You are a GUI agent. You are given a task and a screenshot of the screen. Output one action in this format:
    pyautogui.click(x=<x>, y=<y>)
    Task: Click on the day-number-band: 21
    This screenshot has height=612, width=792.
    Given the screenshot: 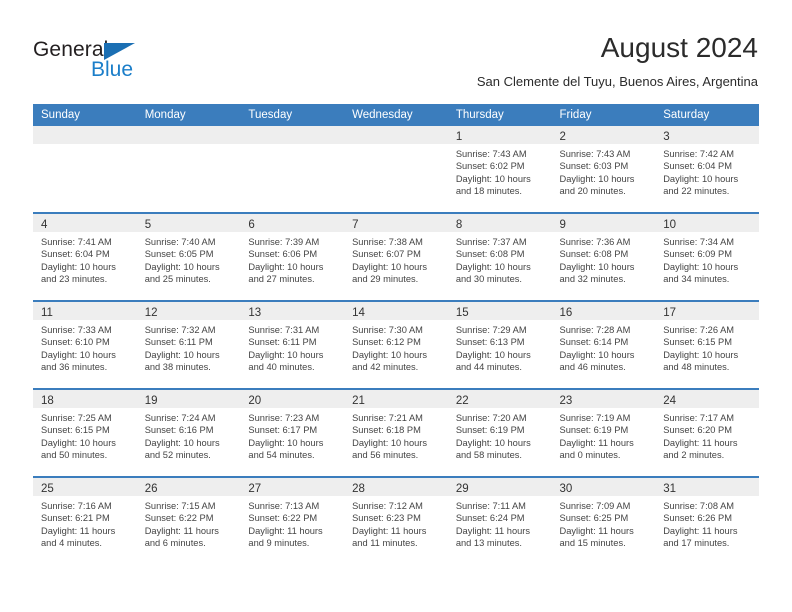 What is the action you would take?
    pyautogui.click(x=396, y=399)
    